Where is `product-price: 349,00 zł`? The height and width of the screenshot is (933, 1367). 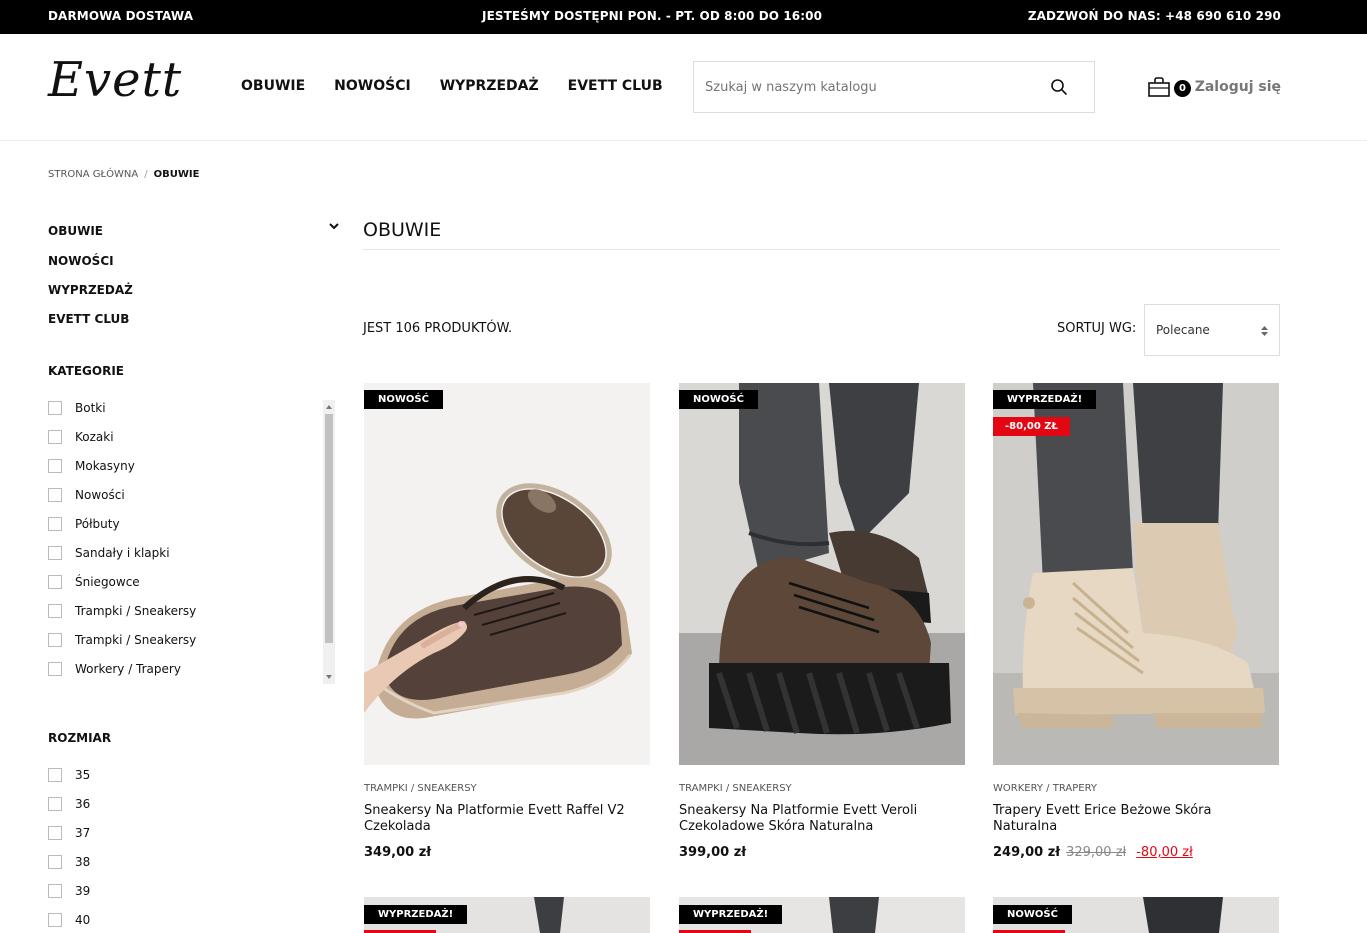 product-price: 349,00 zł is located at coordinates (398, 852).